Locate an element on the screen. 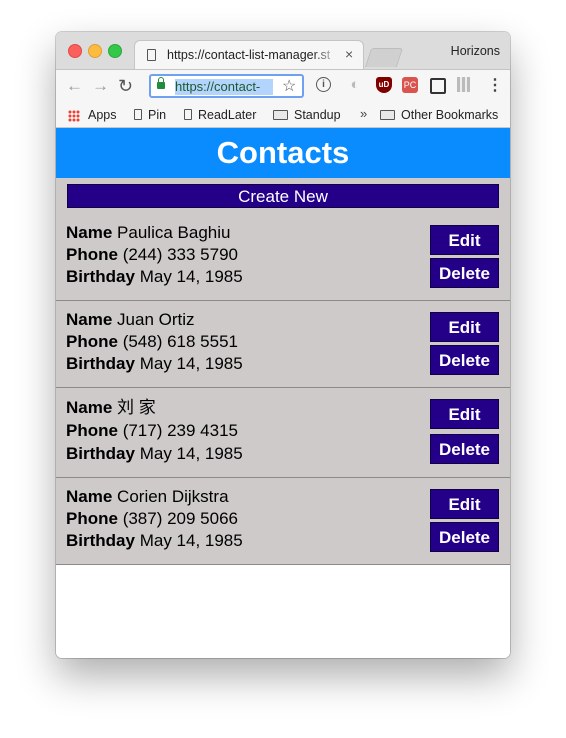  contact-name-line: Name 刘 家 is located at coordinates (154, 407).